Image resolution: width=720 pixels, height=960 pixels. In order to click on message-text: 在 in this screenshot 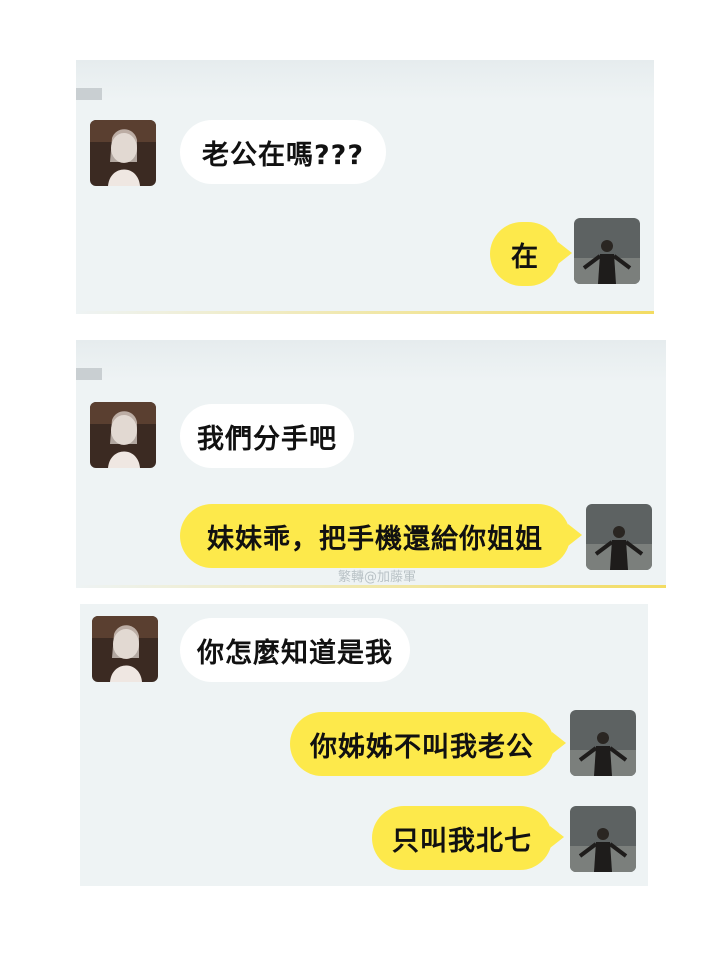, I will do `click(525, 257)`.